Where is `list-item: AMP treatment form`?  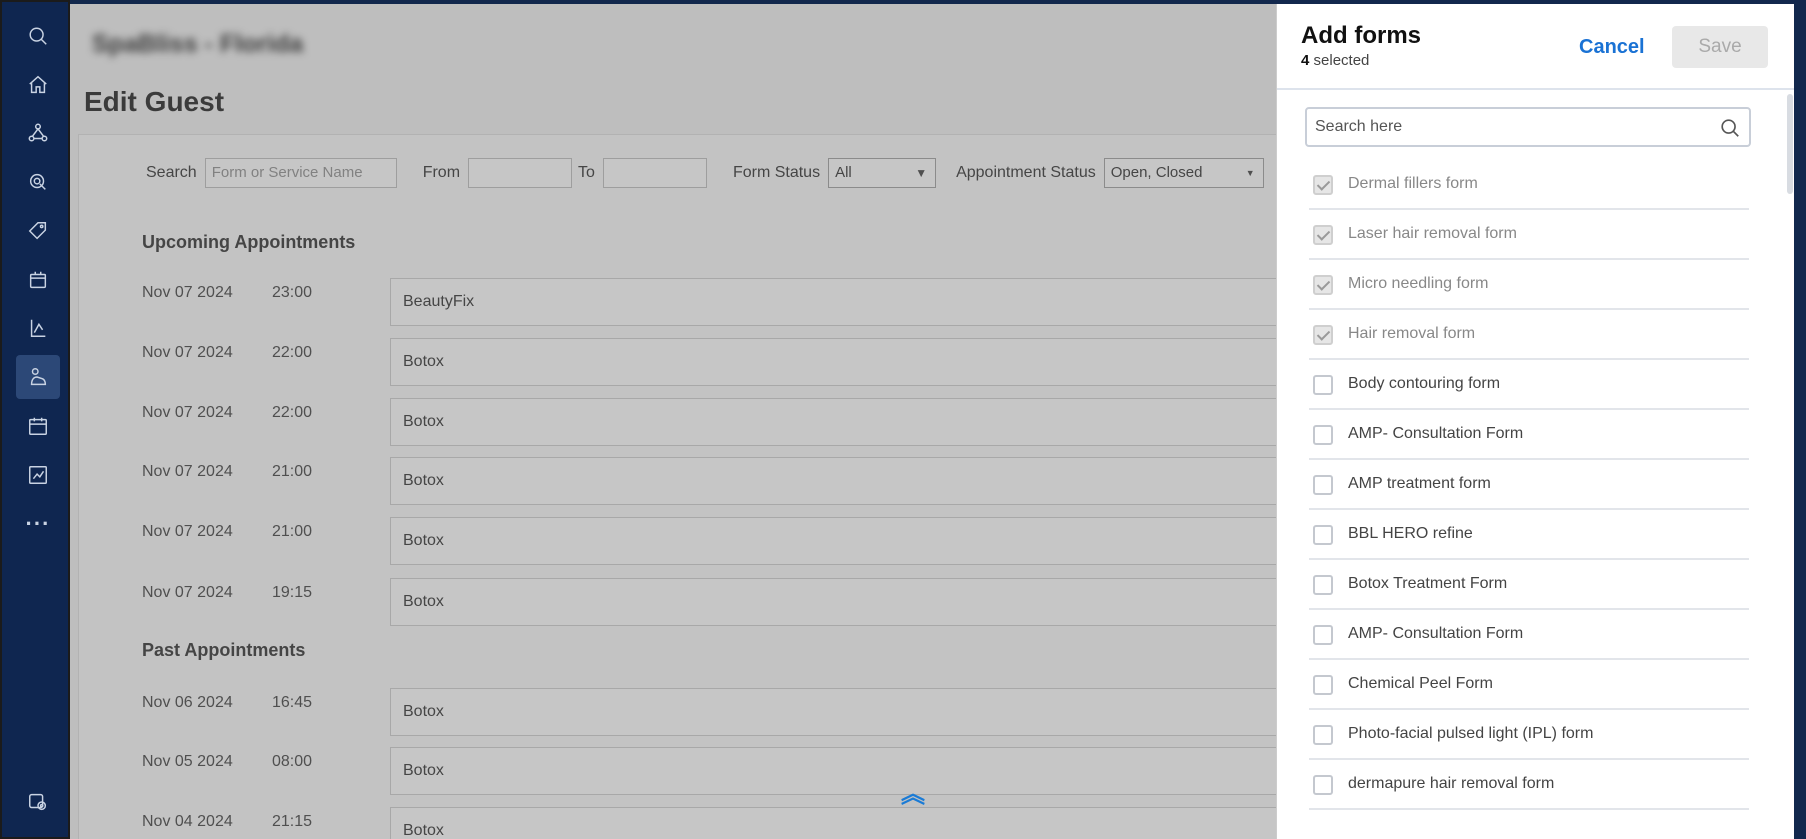 list-item: AMP treatment form is located at coordinates (1529, 485).